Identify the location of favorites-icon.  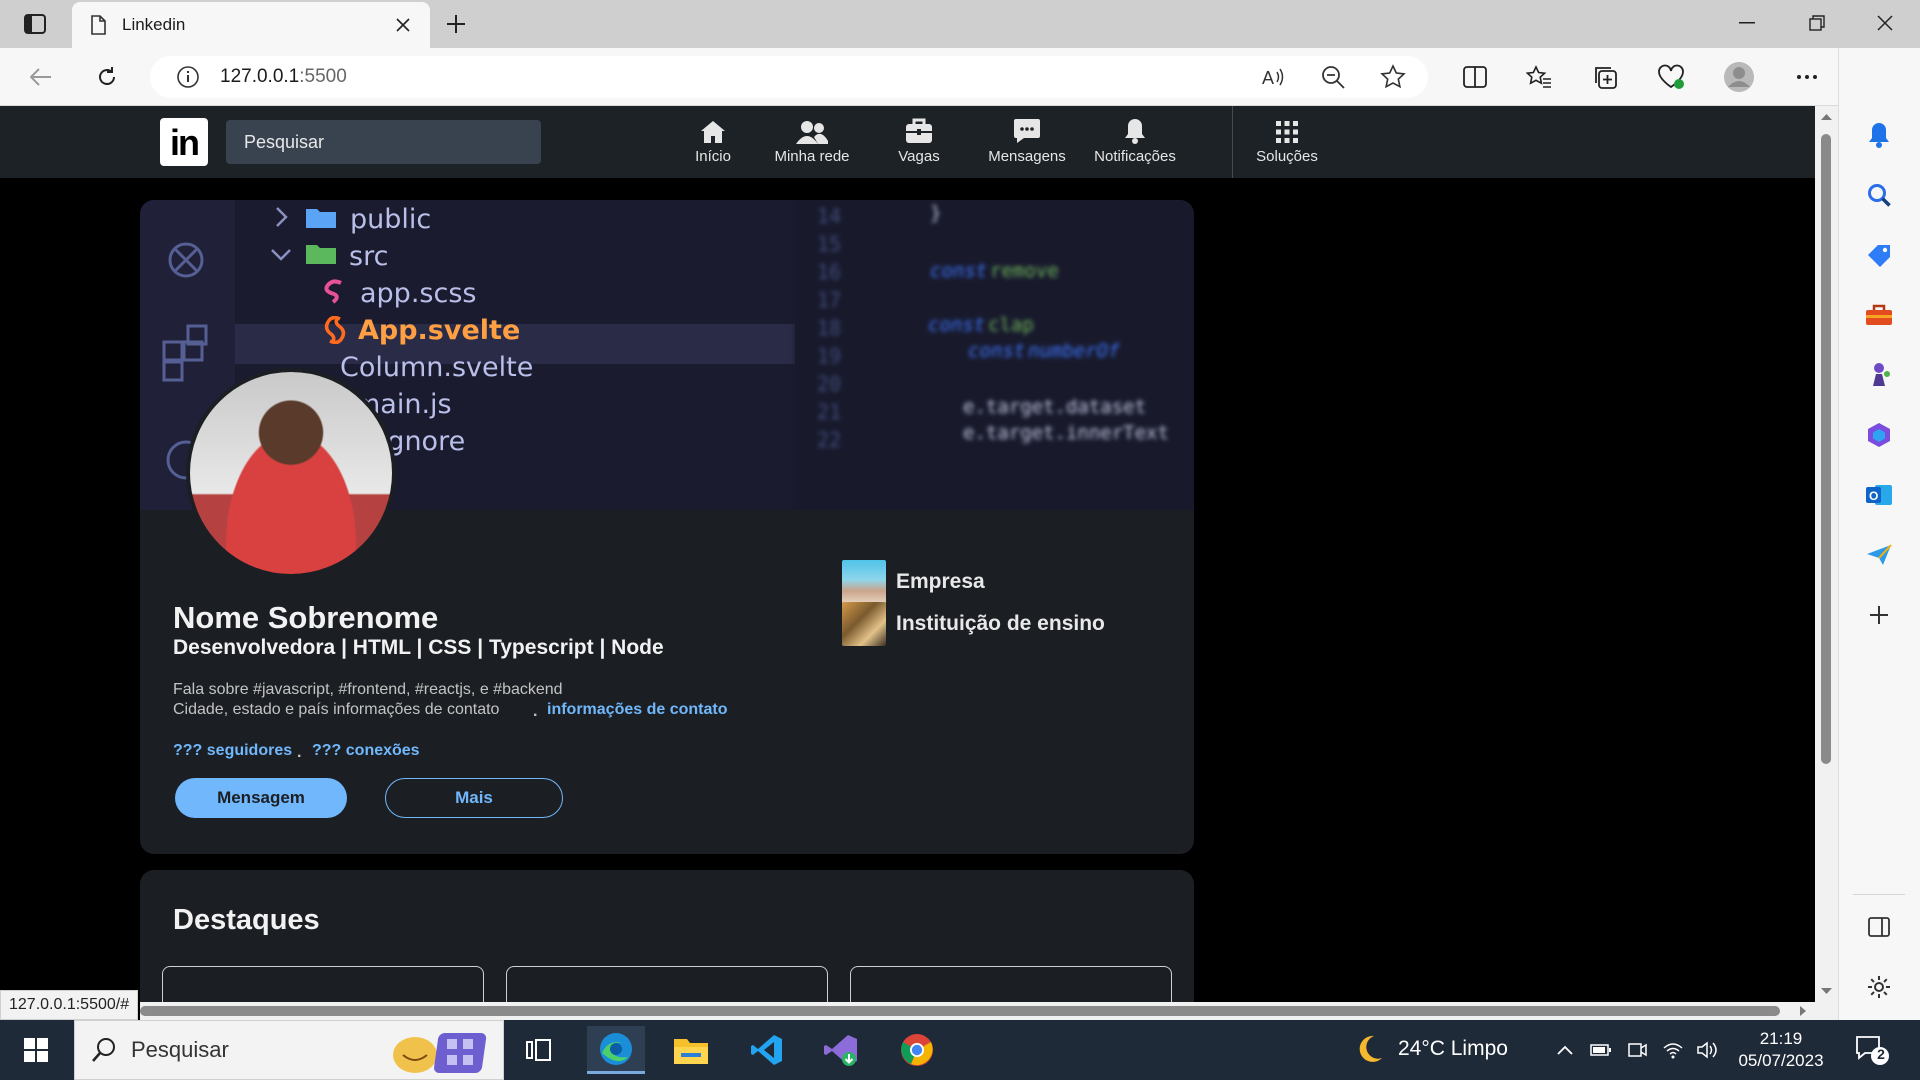
(1538, 76).